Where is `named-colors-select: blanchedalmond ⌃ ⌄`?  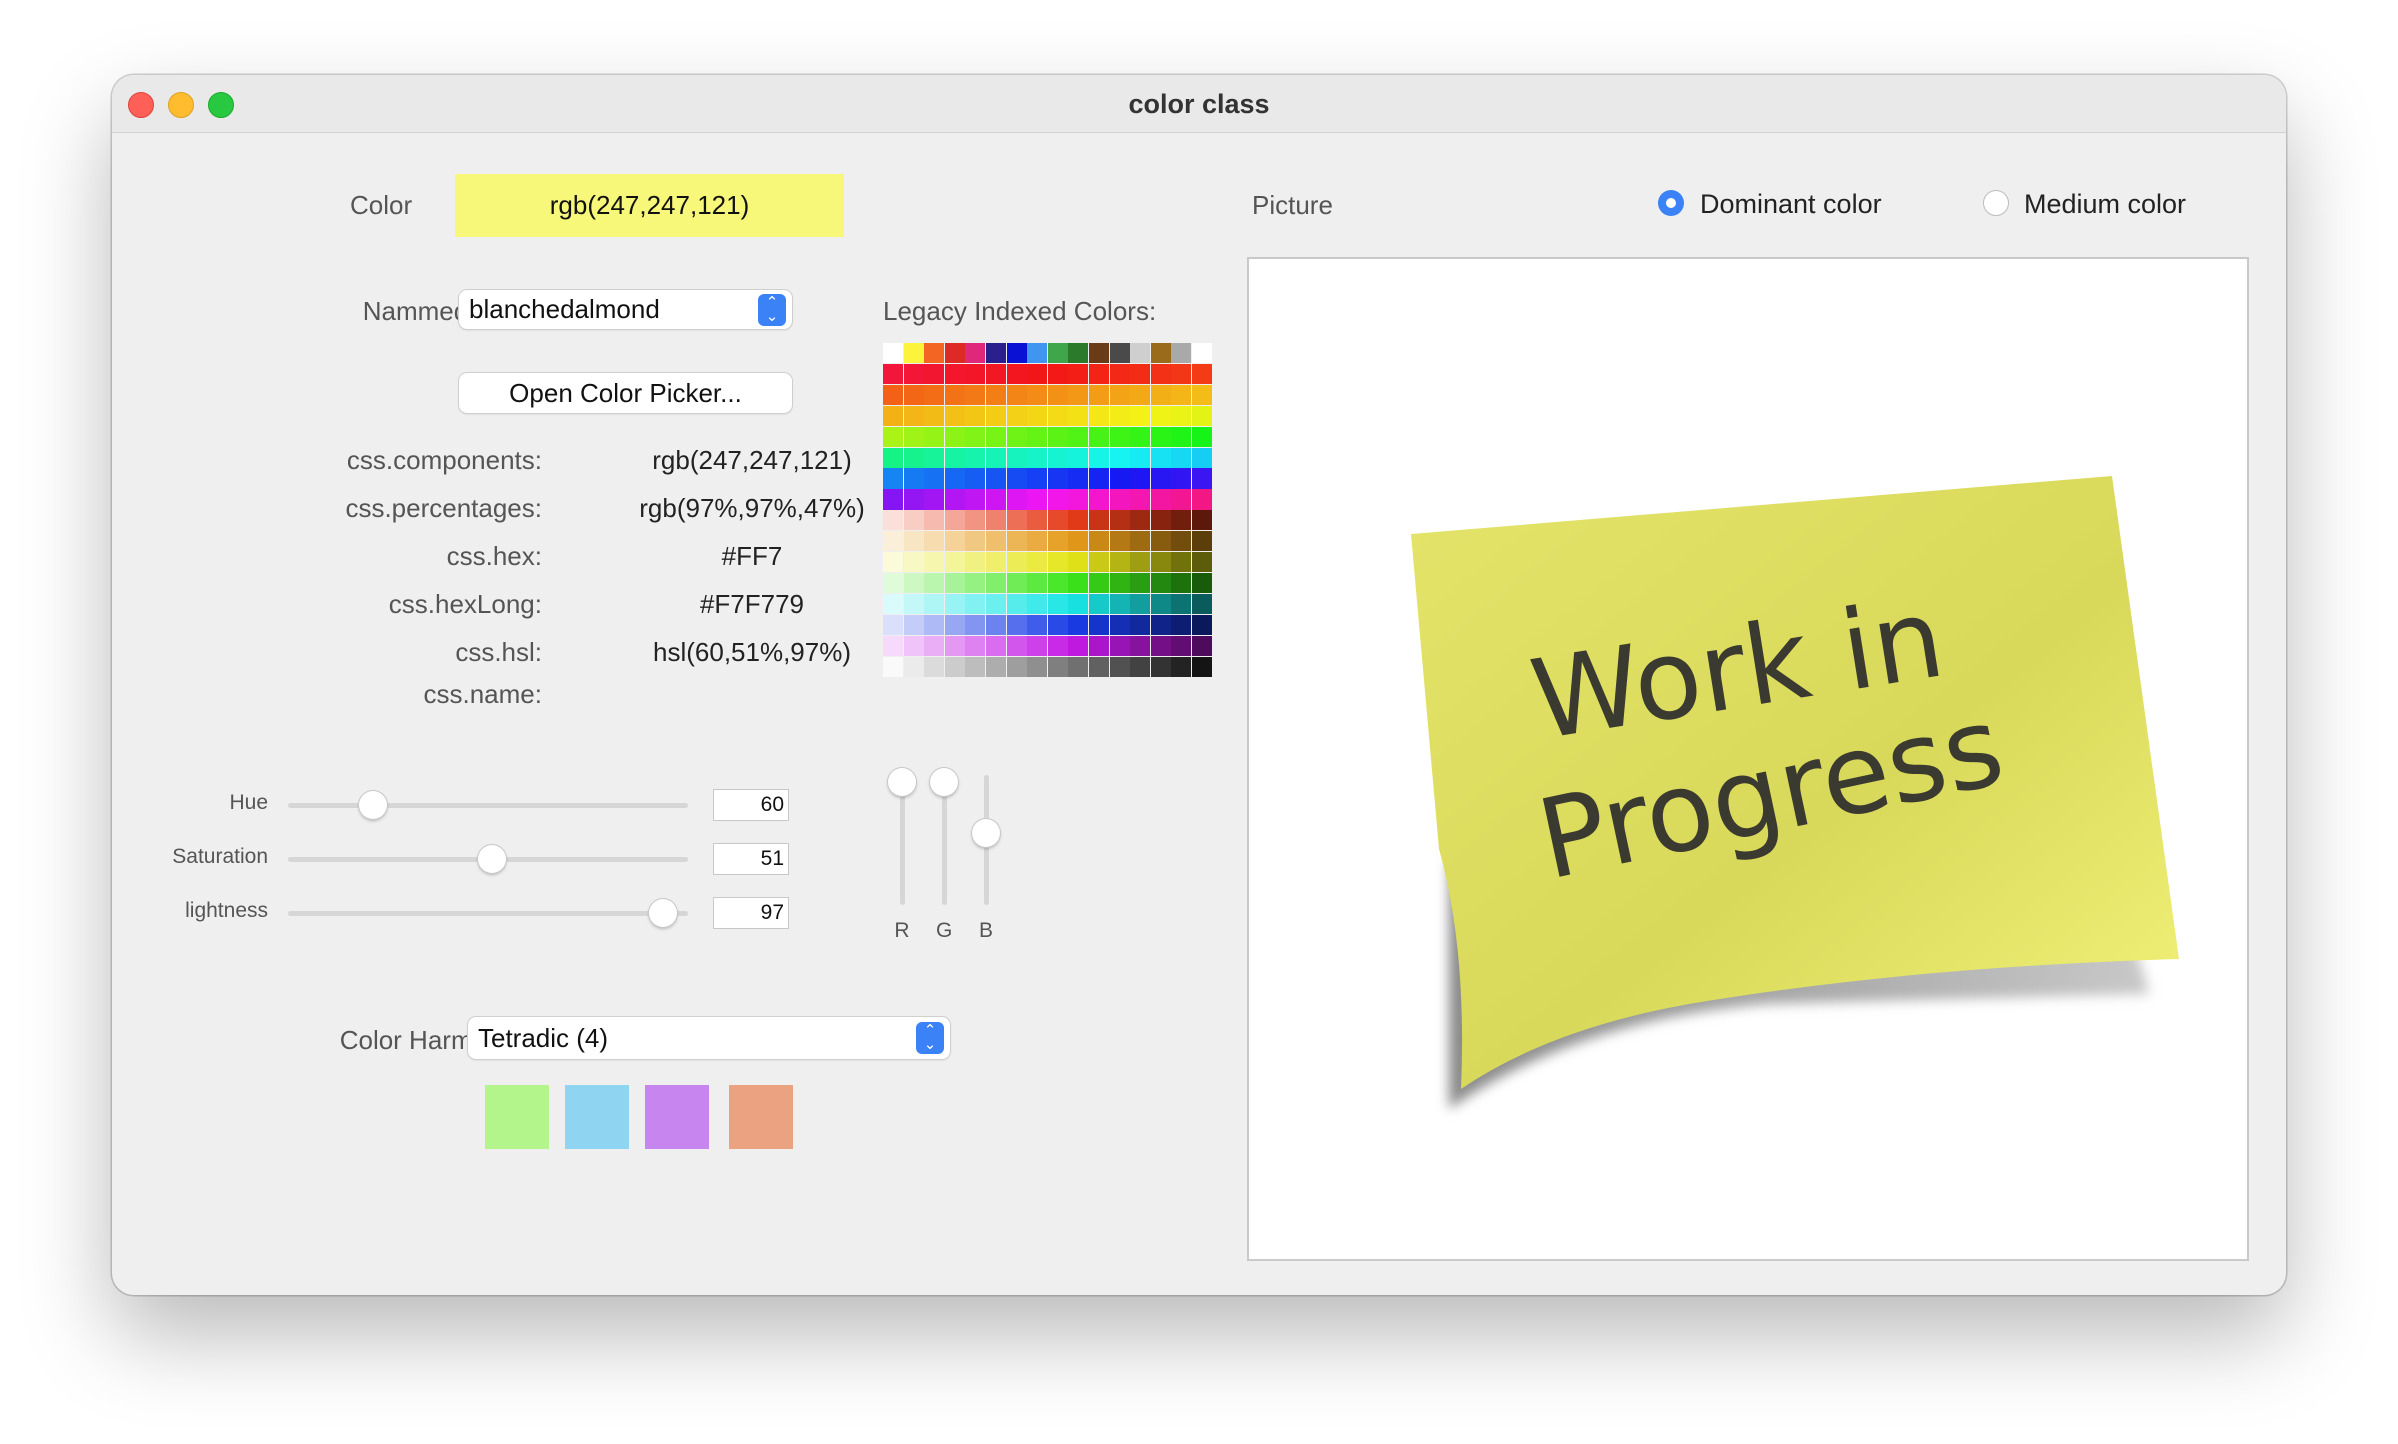 named-colors-select: blanchedalmond ⌃ ⌄ is located at coordinates (625, 309).